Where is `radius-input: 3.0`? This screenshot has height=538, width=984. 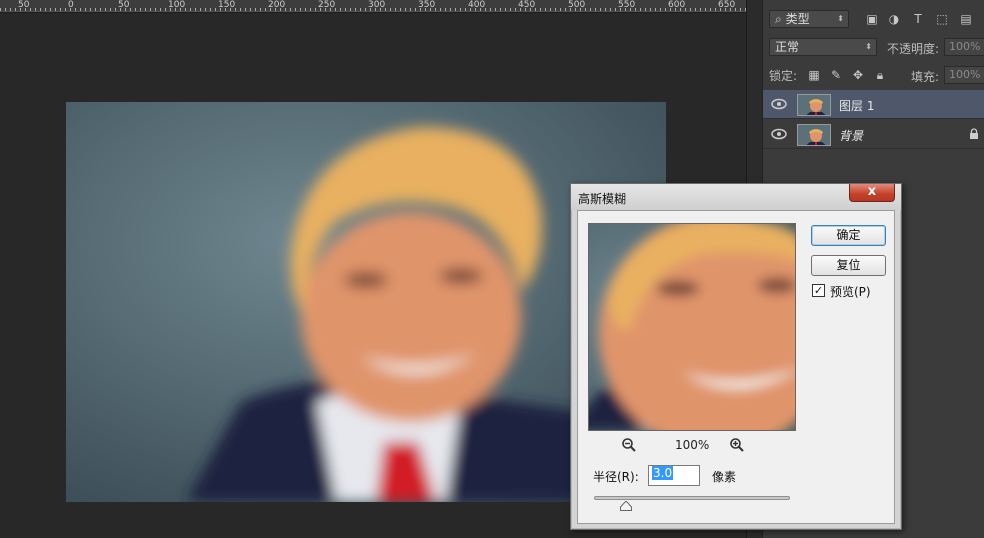 radius-input: 3.0 is located at coordinates (674, 475).